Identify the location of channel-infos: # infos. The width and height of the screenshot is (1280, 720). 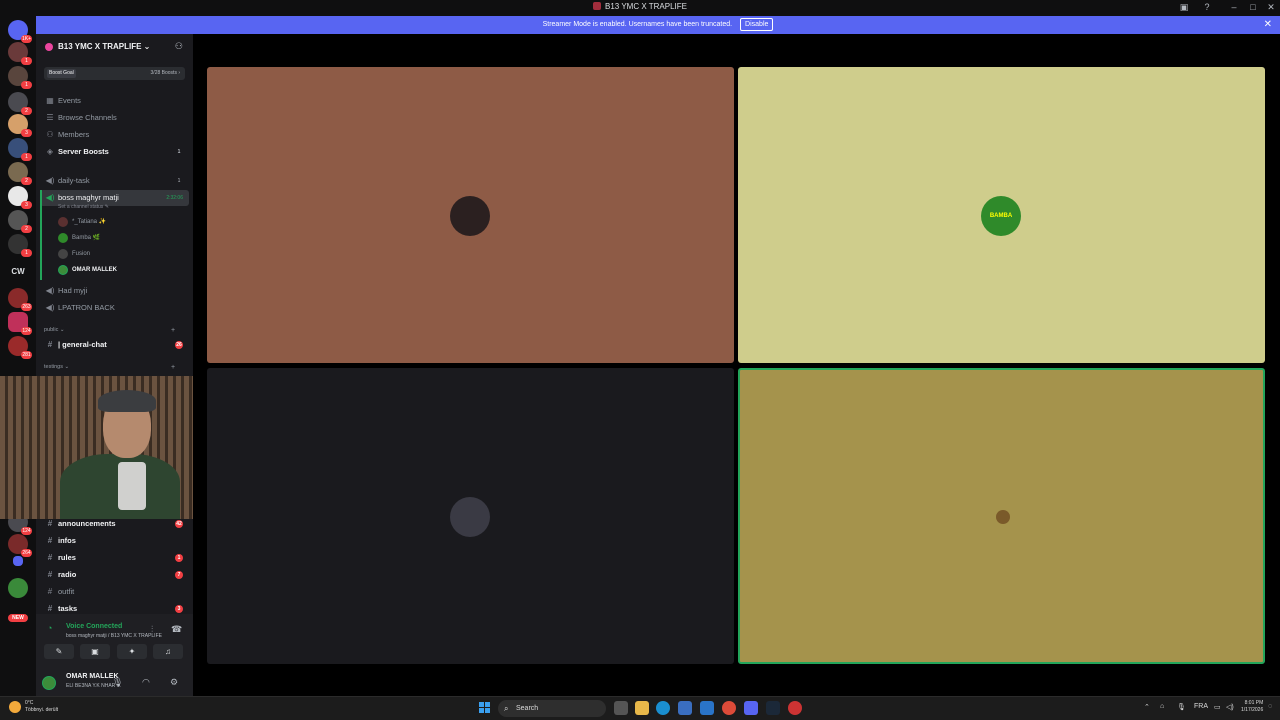
(114, 541).